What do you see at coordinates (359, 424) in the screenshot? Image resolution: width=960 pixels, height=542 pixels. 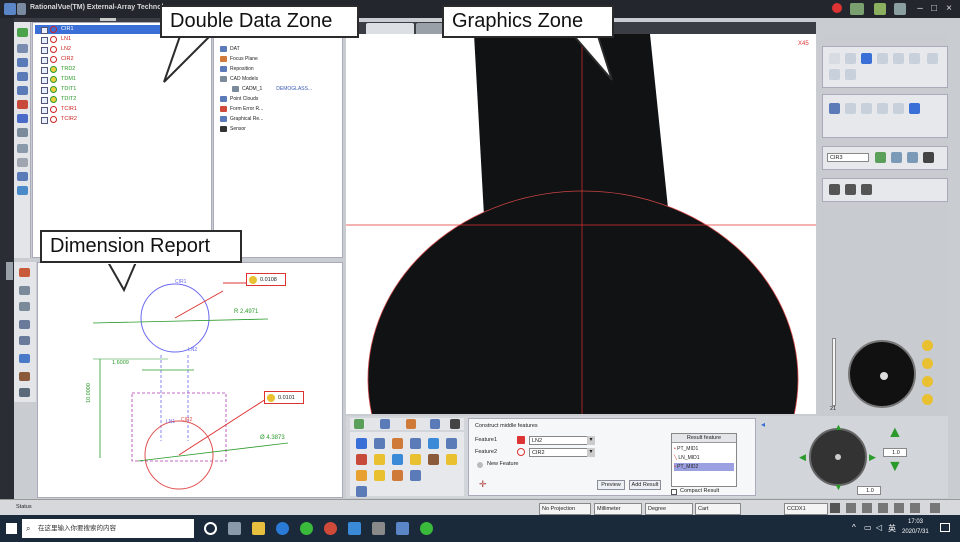 I see `tab-construct-icon` at bounding box center [359, 424].